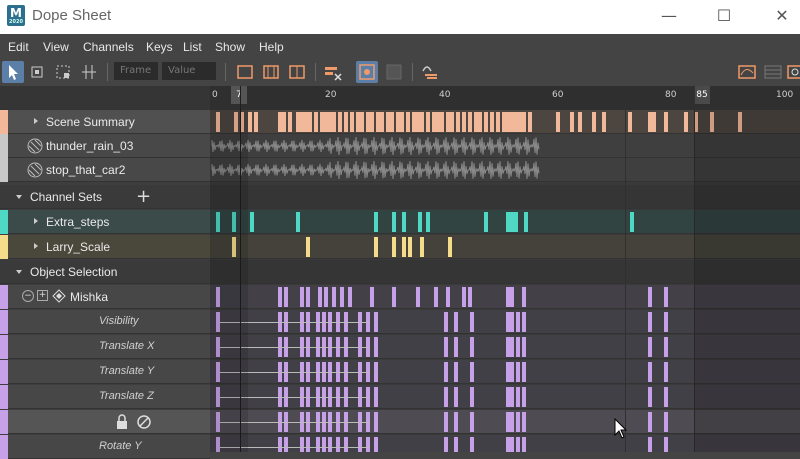  What do you see at coordinates (105, 272) in the screenshot?
I see `outliner-row-object-selection: Object Selection` at bounding box center [105, 272].